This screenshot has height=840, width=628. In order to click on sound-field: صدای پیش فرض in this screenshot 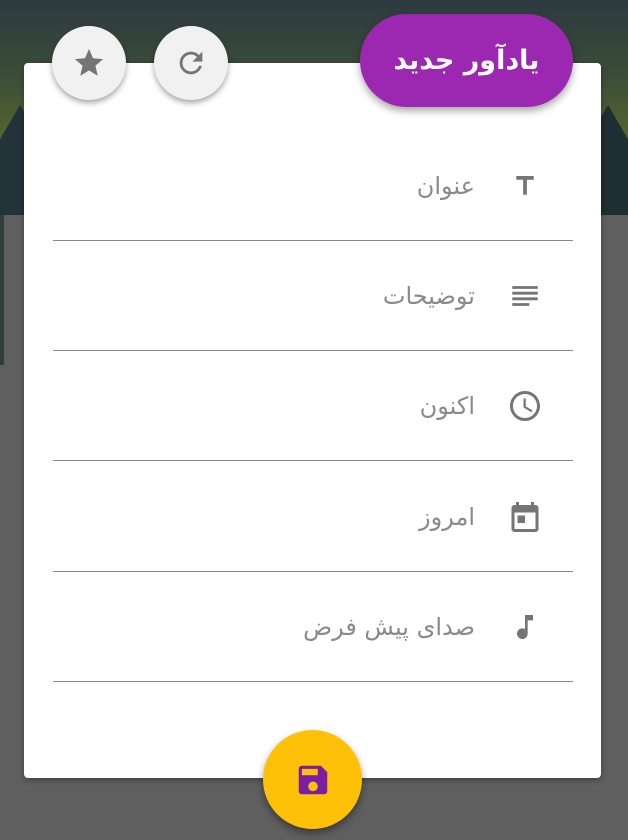, I will do `click(313, 627)`.